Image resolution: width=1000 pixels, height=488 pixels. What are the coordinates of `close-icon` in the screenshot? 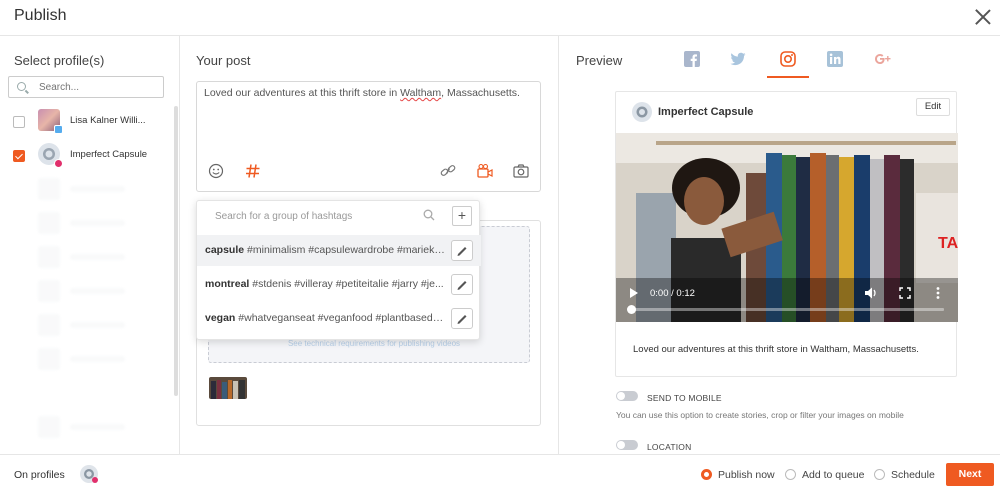 It's located at (983, 17).